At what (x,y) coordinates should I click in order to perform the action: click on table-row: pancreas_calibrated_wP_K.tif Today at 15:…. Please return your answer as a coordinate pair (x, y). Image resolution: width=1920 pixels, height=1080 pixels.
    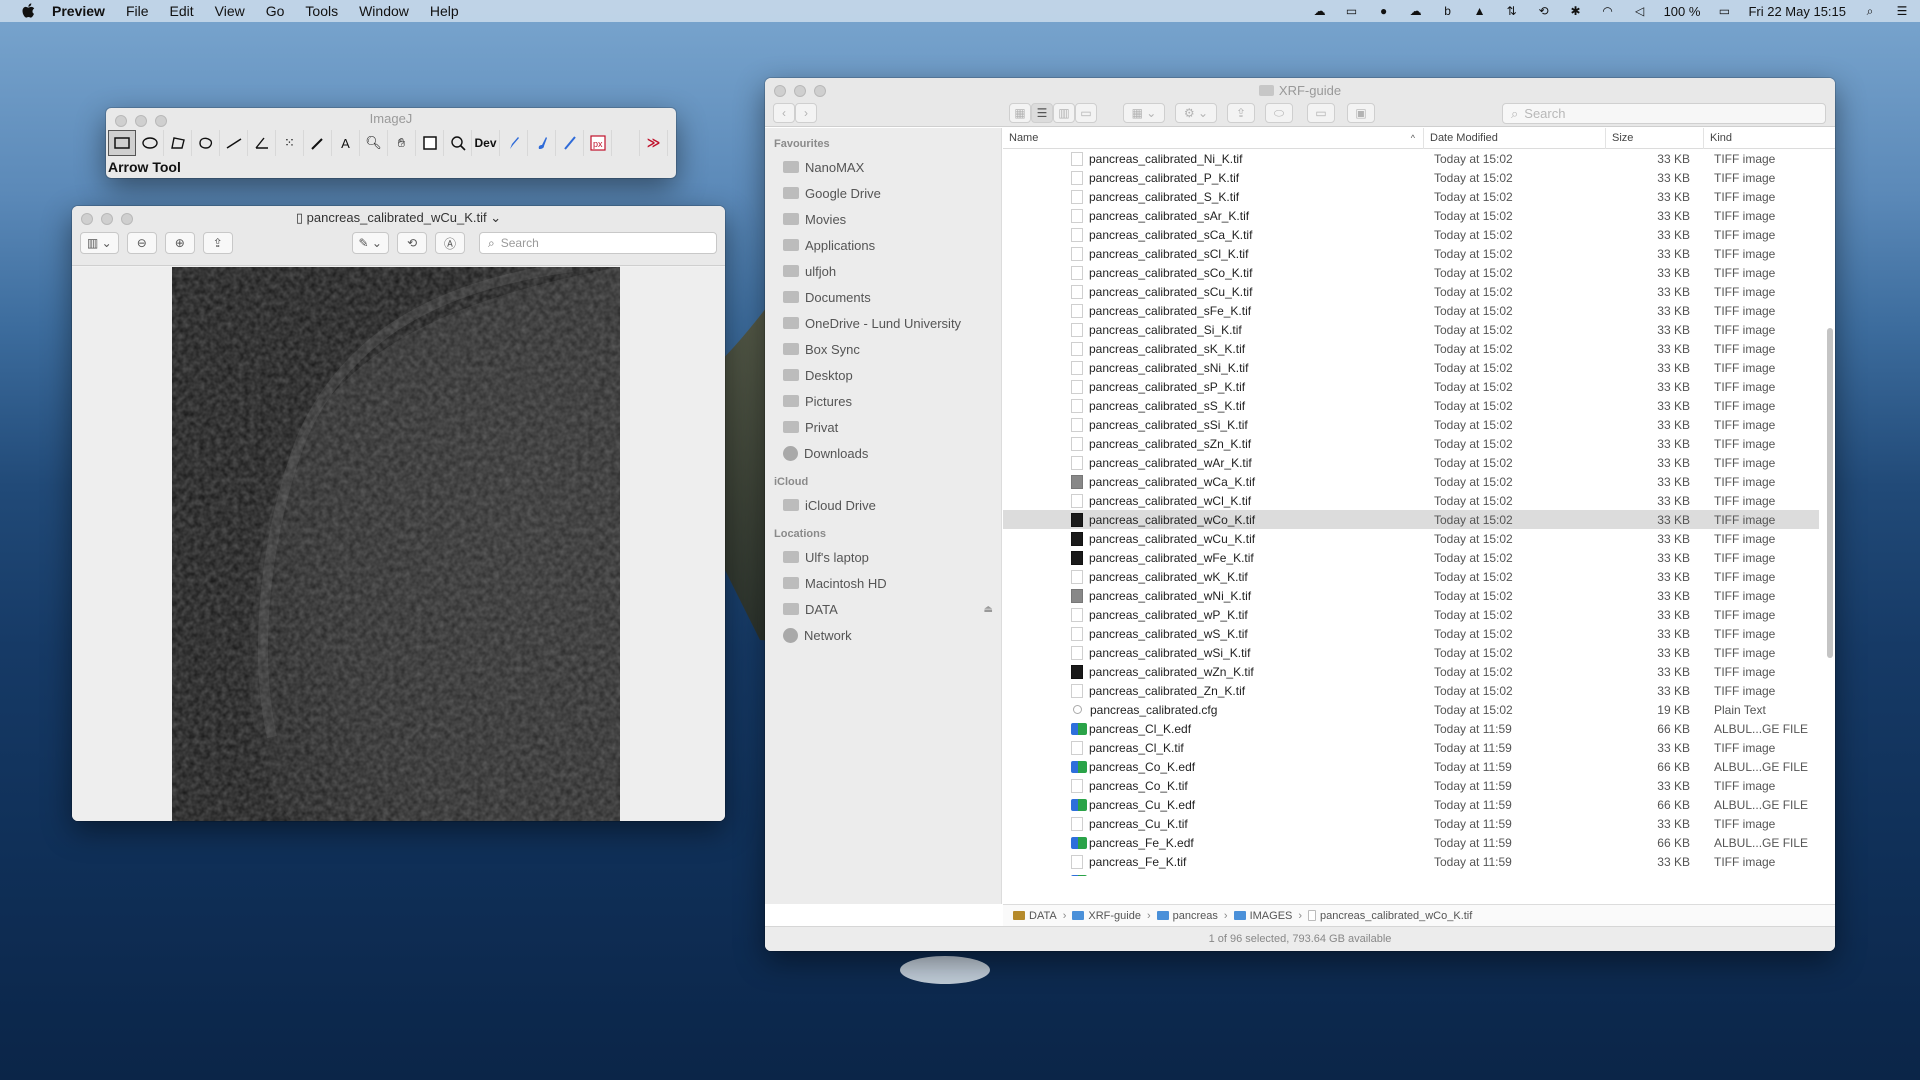
    Looking at the image, I should click on (1411, 614).